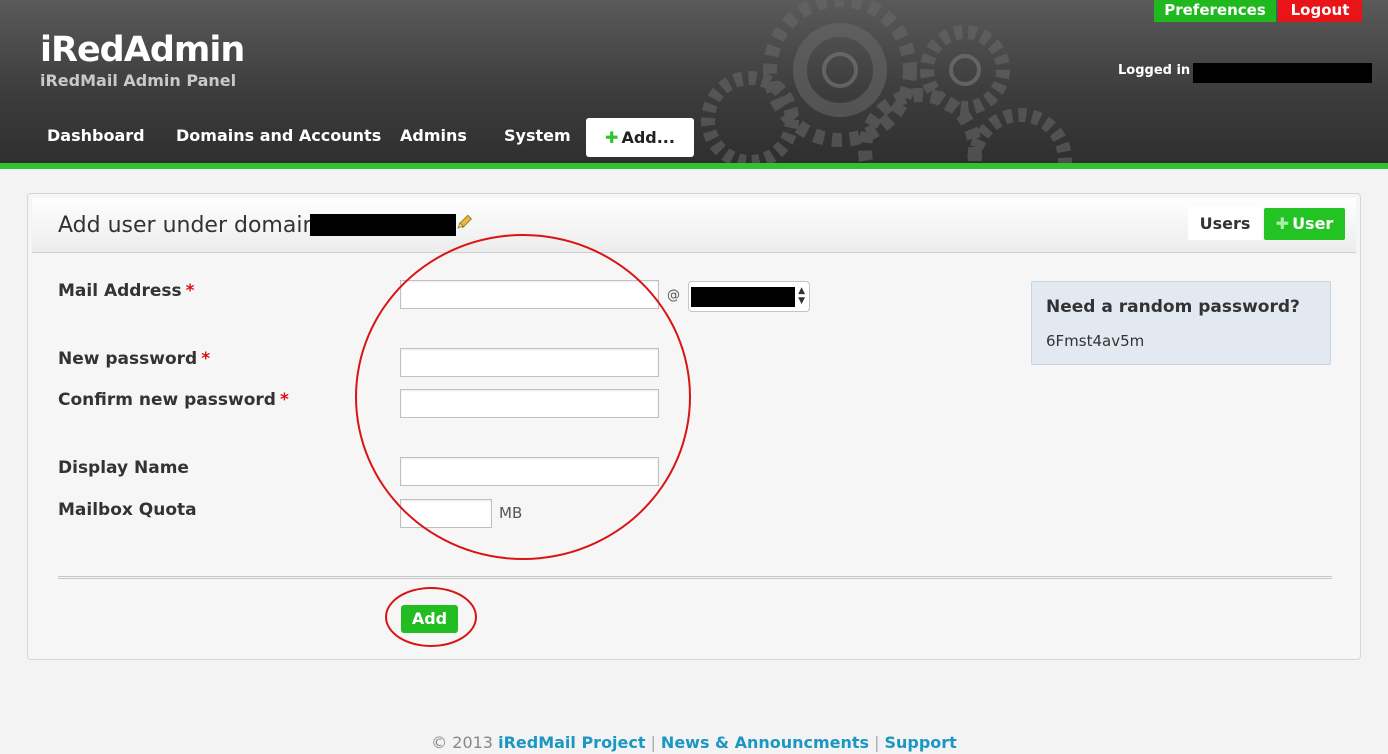  What do you see at coordinates (142, 50) in the screenshot?
I see `brand-title: iRedAdmin` at bounding box center [142, 50].